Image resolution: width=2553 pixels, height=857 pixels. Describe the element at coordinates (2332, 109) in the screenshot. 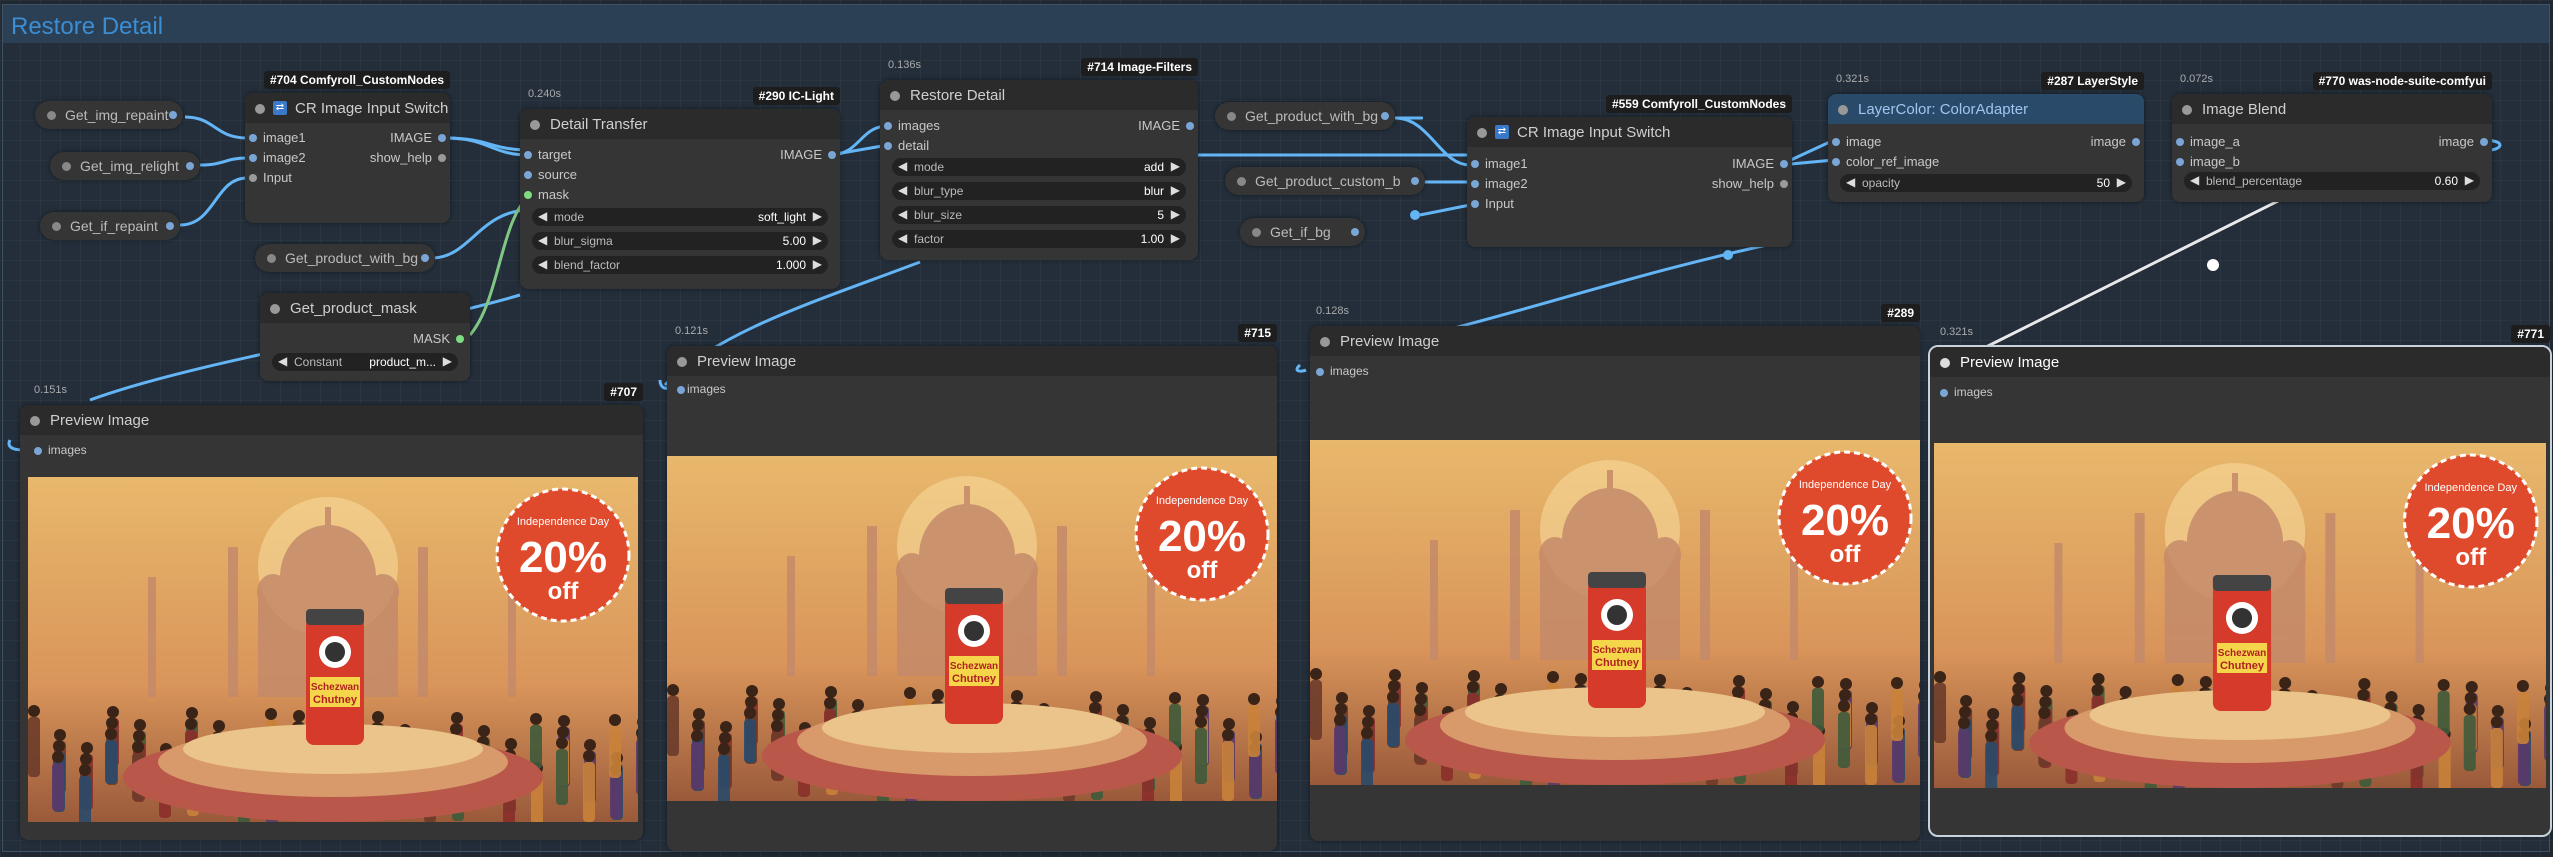

I see `node-titlebar: Image Blend` at that location.